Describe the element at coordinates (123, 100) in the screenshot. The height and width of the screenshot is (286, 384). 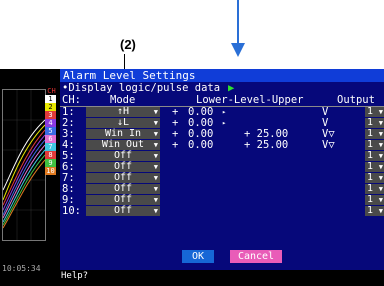
I see `header-mode: Mode` at that location.